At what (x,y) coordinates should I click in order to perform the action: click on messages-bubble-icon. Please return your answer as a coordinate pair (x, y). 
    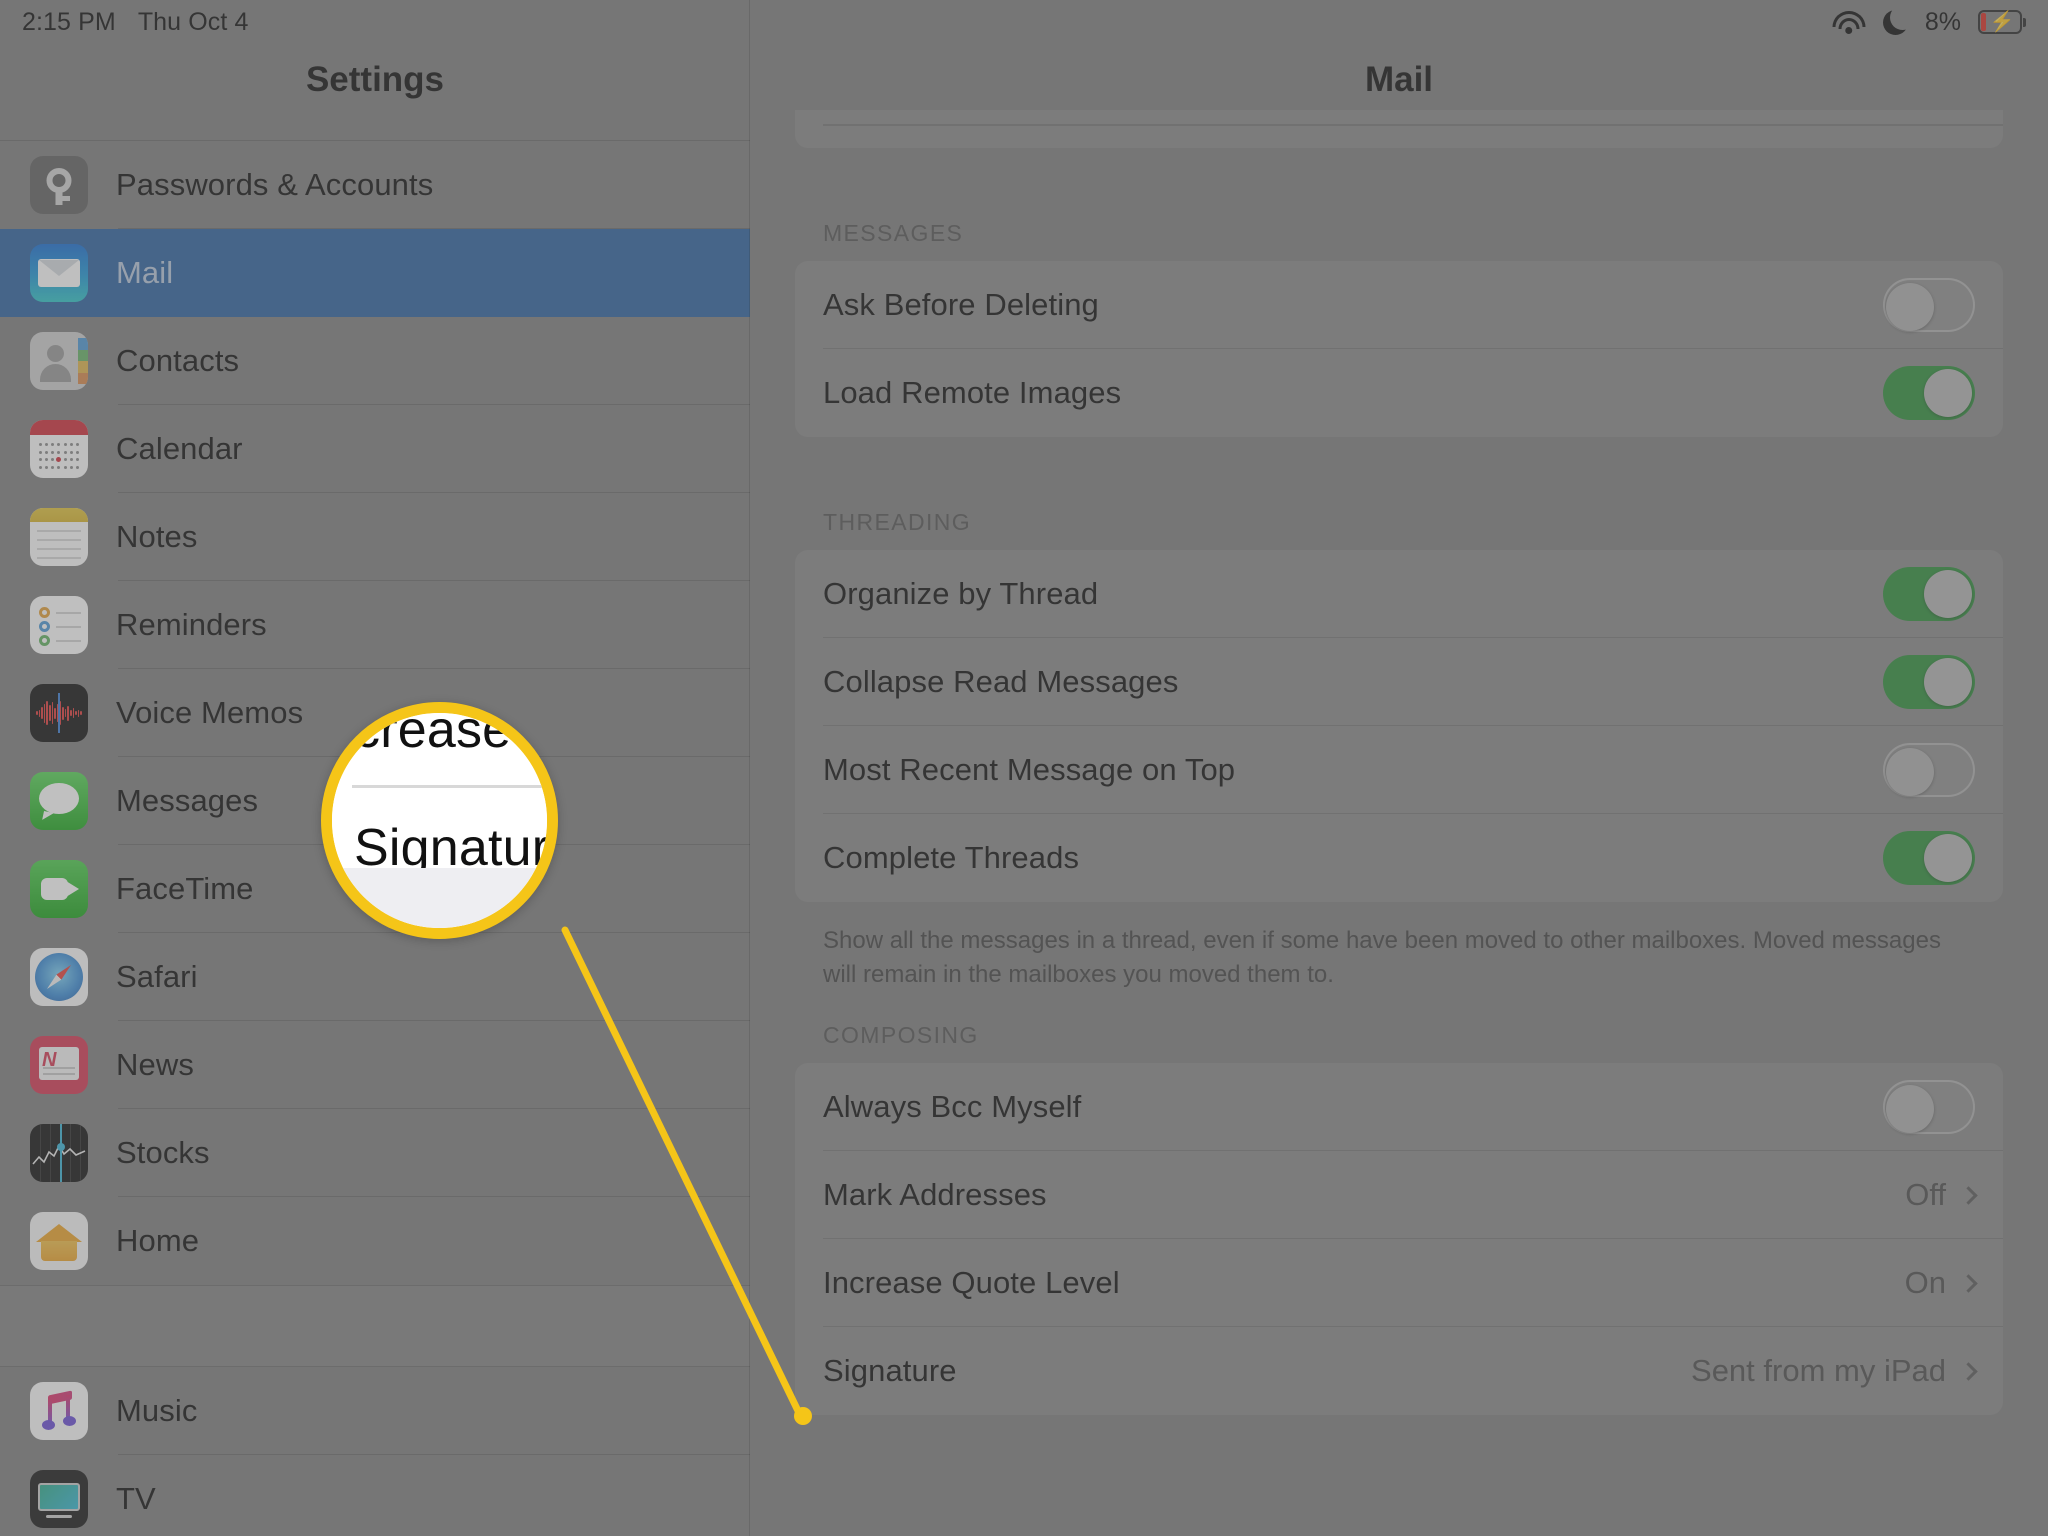
    Looking at the image, I should click on (59, 801).